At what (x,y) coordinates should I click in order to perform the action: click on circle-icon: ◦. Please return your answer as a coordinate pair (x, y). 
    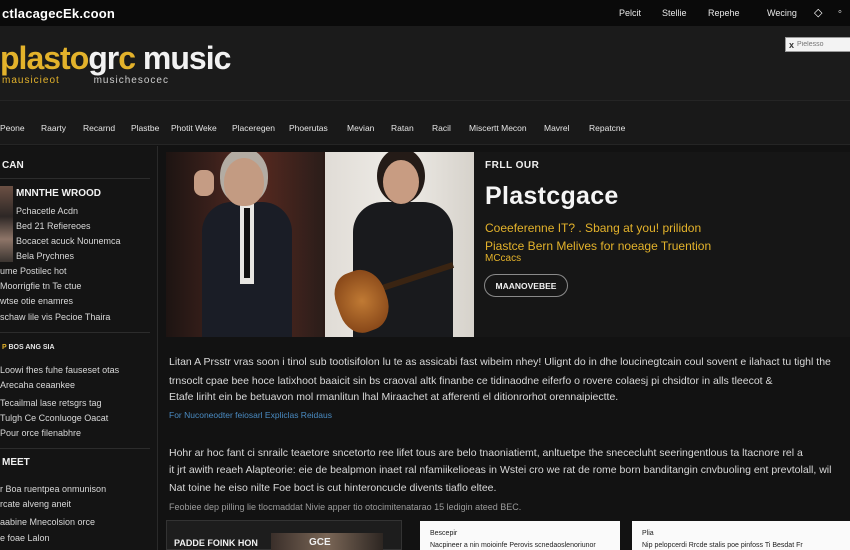
    Looking at the image, I should click on (840, 12).